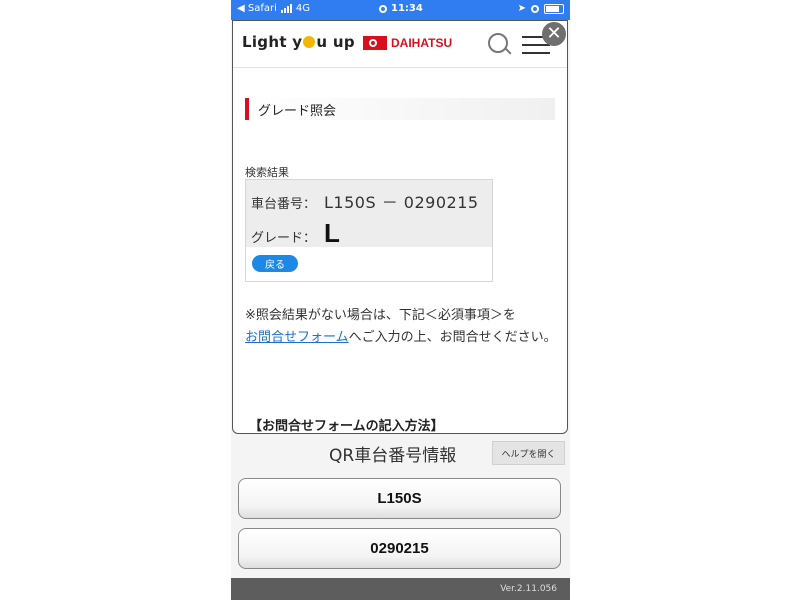 Image resolution: width=800 pixels, height=600 pixels. What do you see at coordinates (400, 589) in the screenshot?
I see `app-footer: Ver.2.11.056` at bounding box center [400, 589].